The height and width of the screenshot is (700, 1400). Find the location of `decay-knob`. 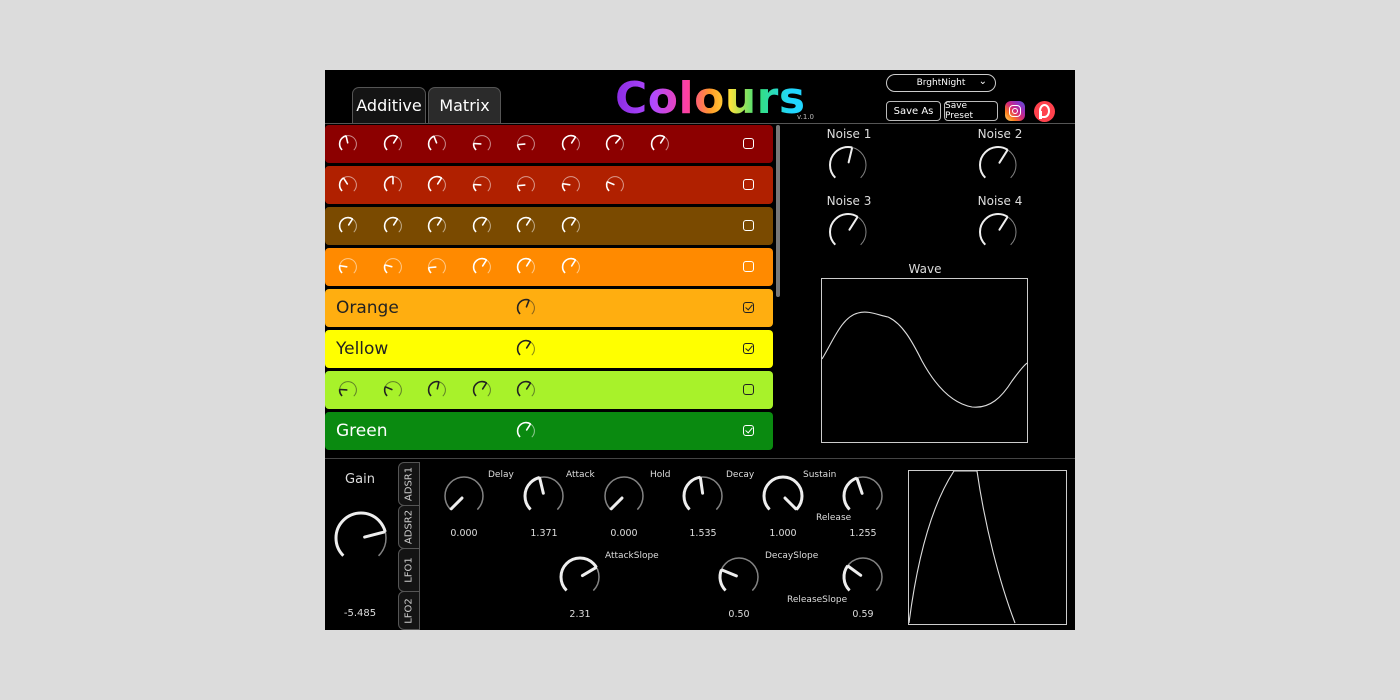

decay-knob is located at coordinates (703, 496).